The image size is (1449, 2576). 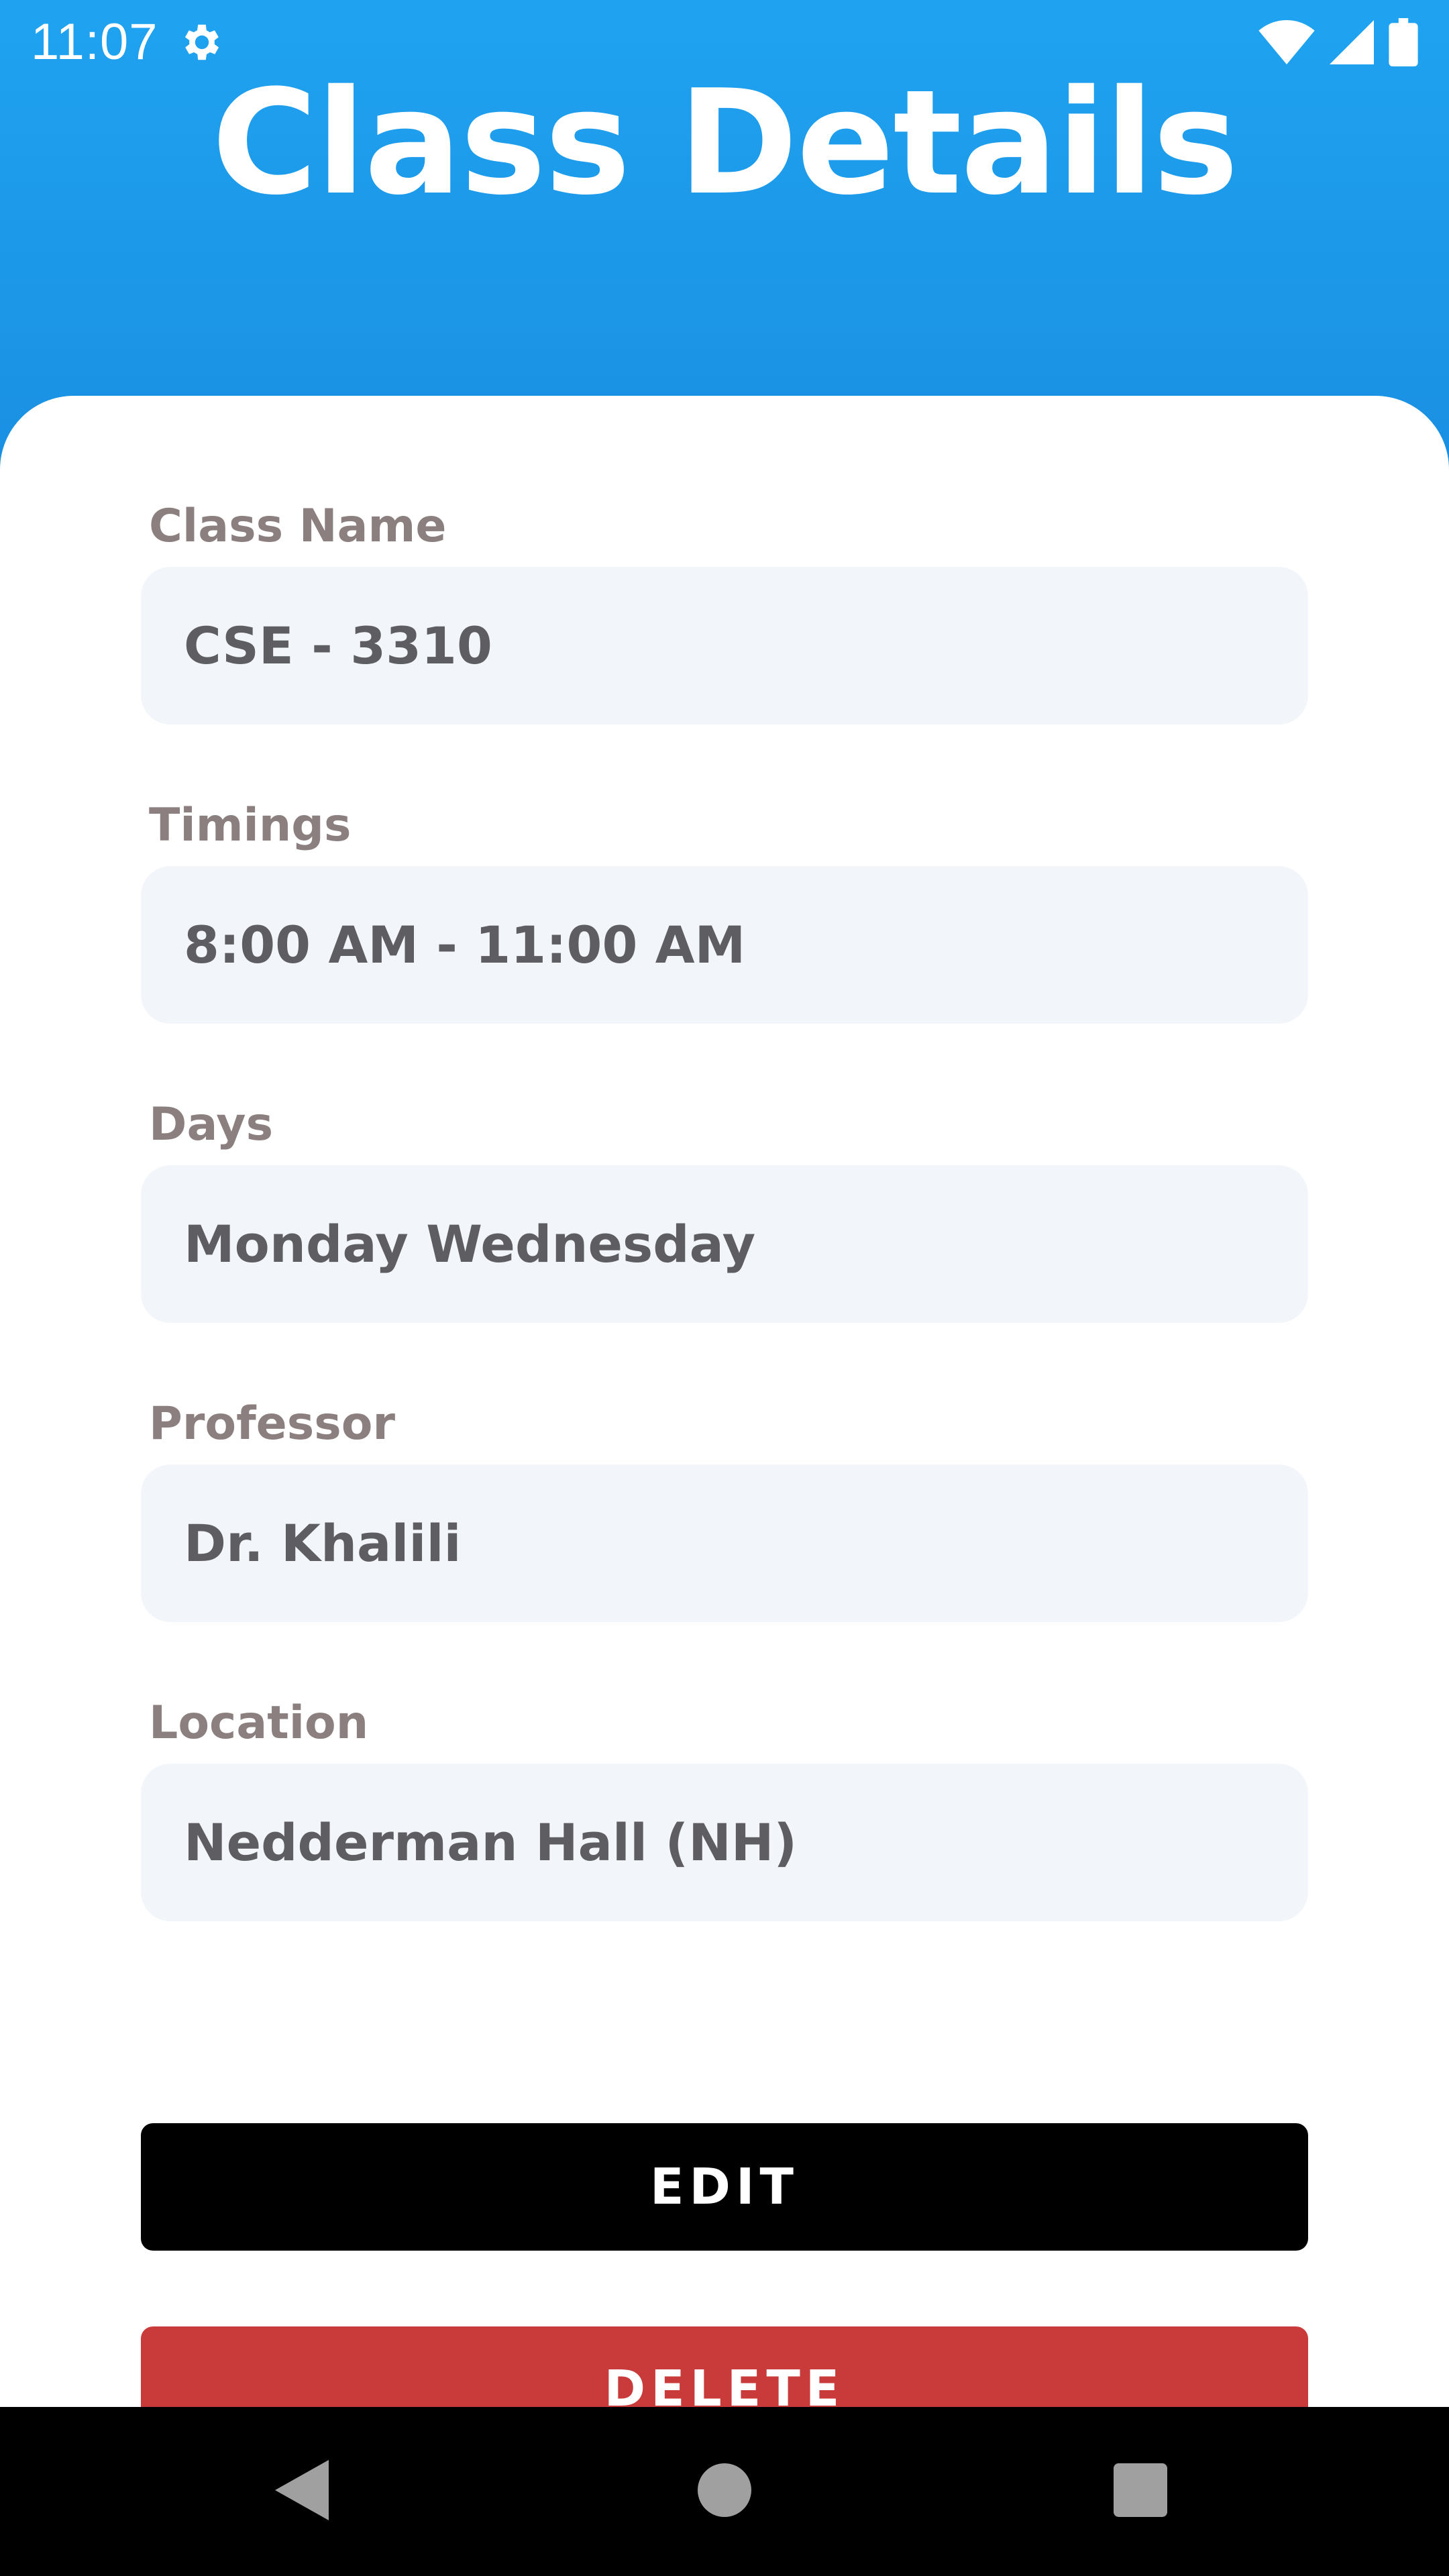 What do you see at coordinates (1403, 41) in the screenshot?
I see `battery-icon` at bounding box center [1403, 41].